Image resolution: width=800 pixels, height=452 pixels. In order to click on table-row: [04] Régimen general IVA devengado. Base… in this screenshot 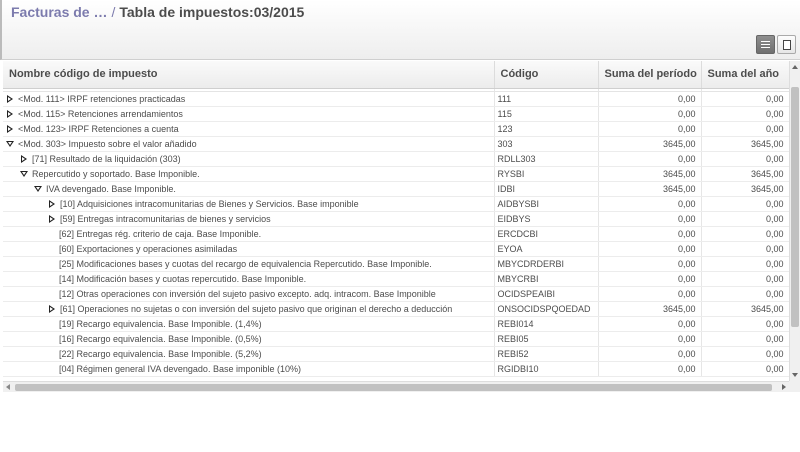, I will do `click(396, 369)`.